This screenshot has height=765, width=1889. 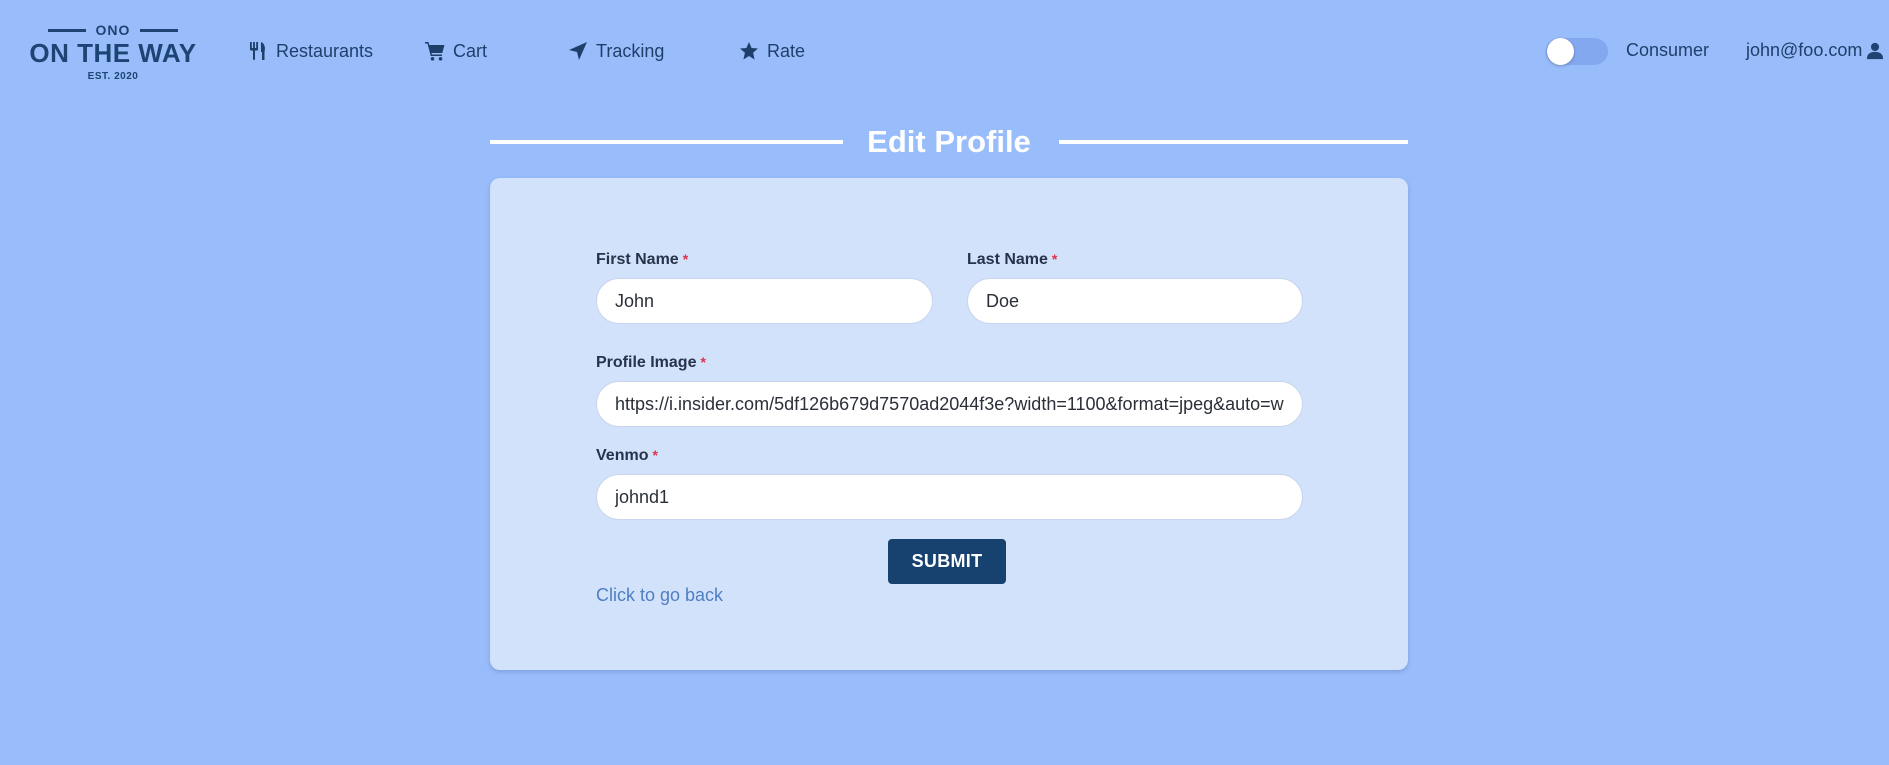 What do you see at coordinates (66, 30) in the screenshot?
I see `logo-rule-left` at bounding box center [66, 30].